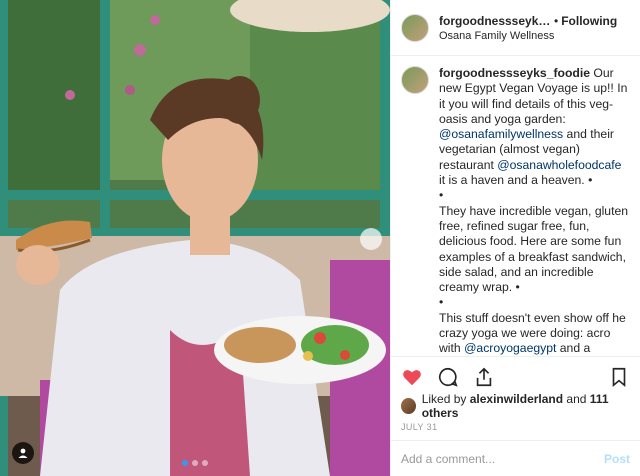 Image resolution: width=640 pixels, height=476 pixels. I want to click on share-icon, so click(484, 377).